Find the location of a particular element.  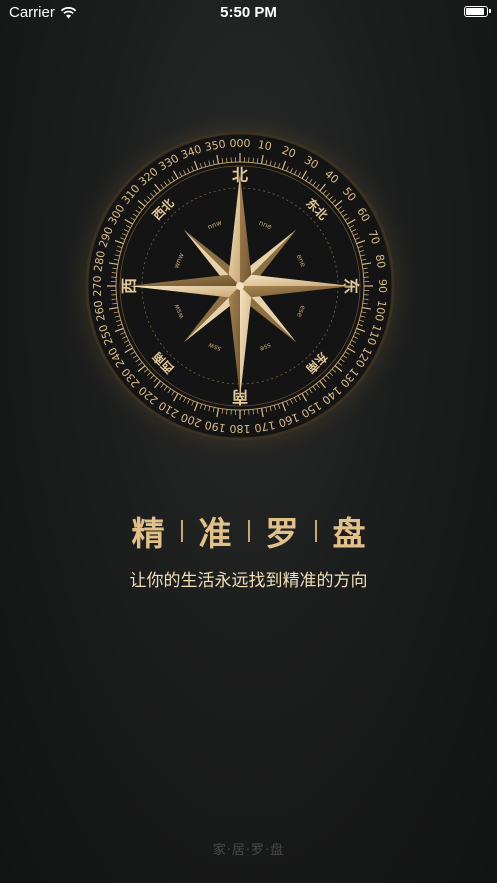

status-bar: Carrier 5:50 PM is located at coordinates (248, 13).